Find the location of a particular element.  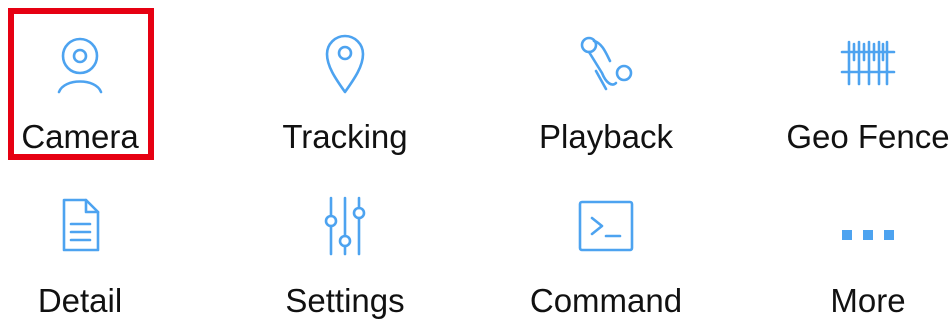

menu-item-label: Detail is located at coordinates (80, 300).